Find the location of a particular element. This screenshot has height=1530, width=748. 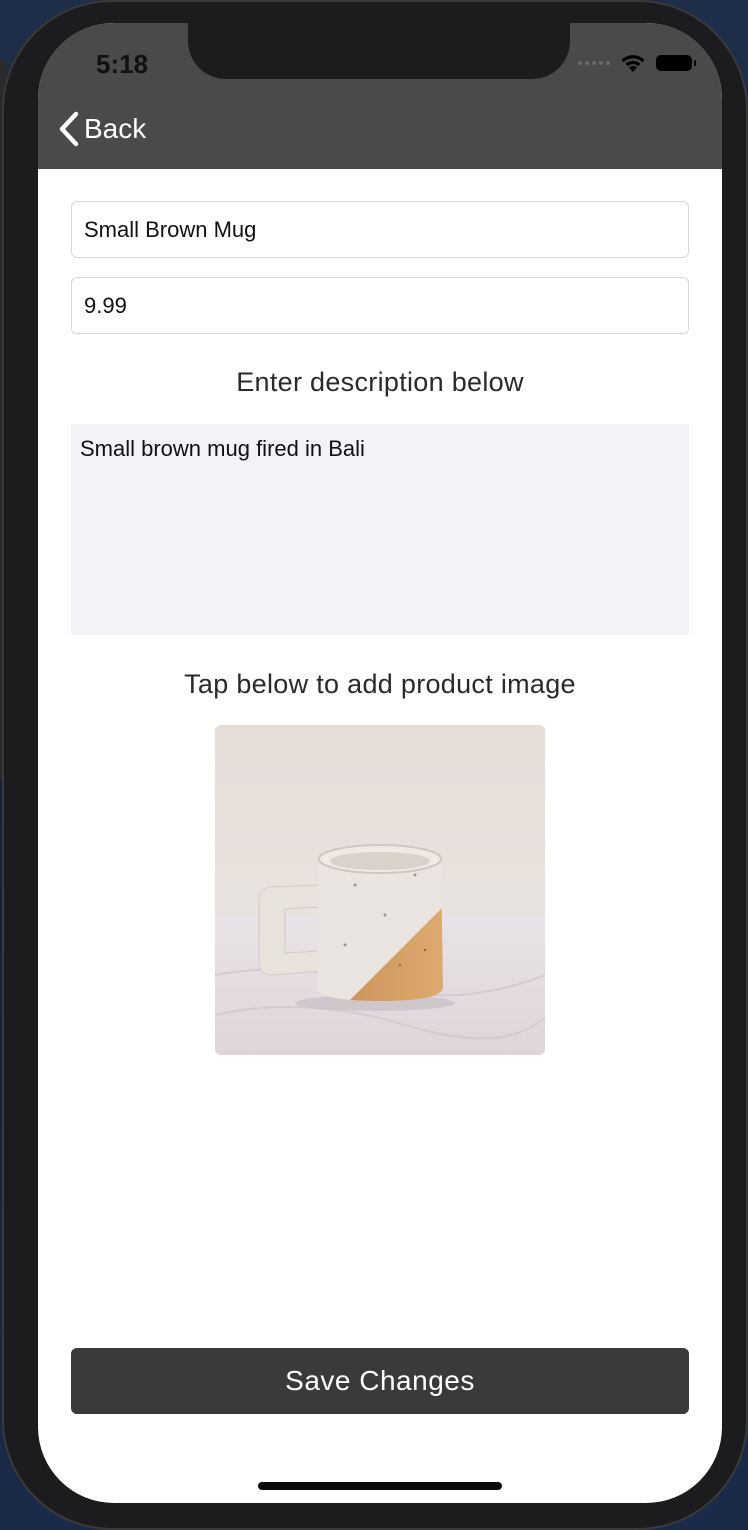

description-heading: Enter description below is located at coordinates (380, 382).